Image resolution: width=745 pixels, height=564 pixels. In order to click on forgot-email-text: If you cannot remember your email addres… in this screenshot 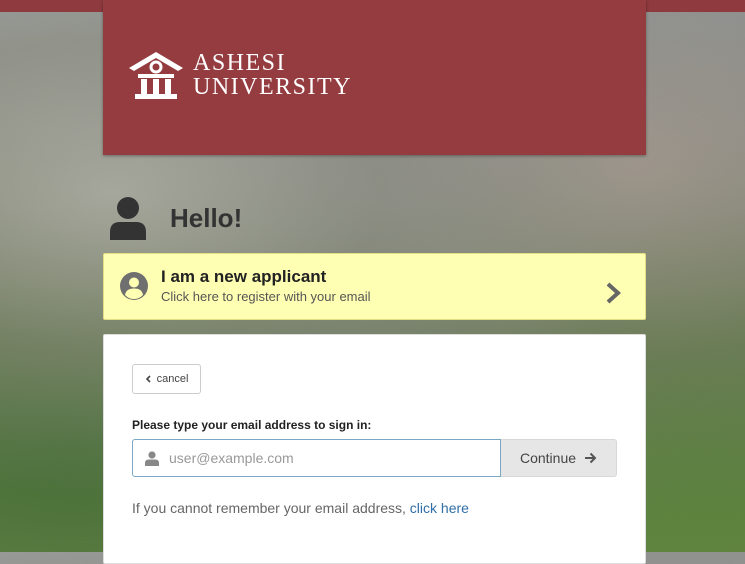, I will do `click(300, 508)`.